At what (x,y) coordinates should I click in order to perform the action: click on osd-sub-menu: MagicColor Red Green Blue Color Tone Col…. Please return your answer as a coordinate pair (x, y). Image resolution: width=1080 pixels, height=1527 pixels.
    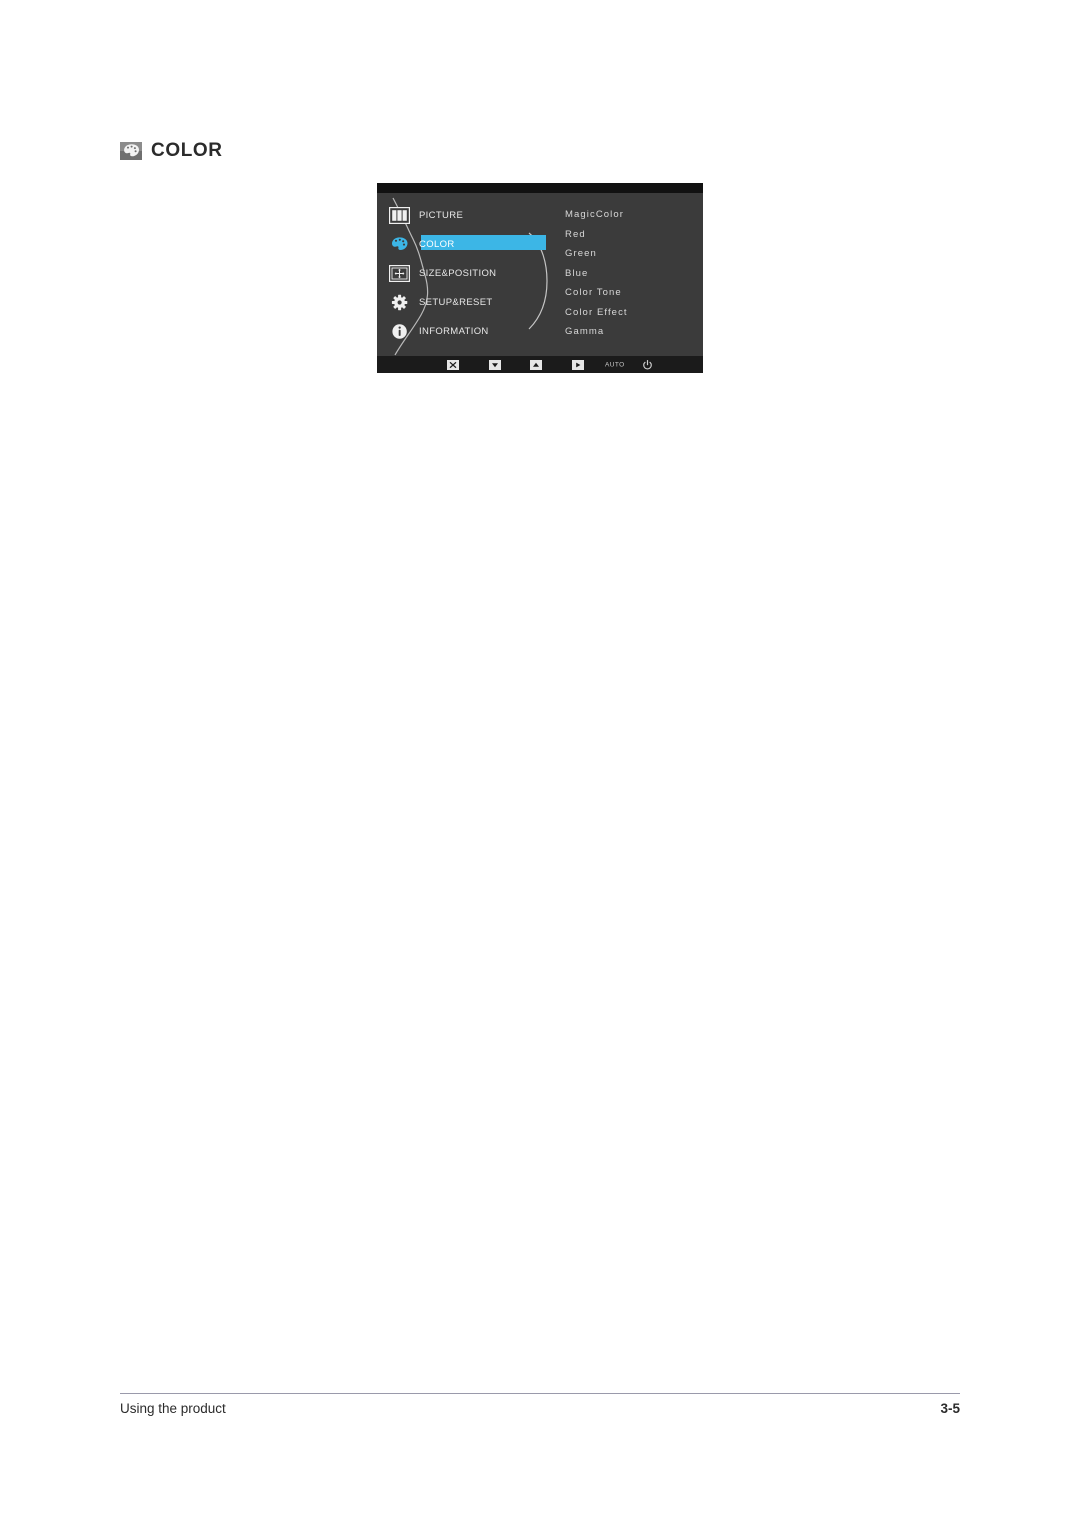
    Looking at the image, I should click on (630, 273).